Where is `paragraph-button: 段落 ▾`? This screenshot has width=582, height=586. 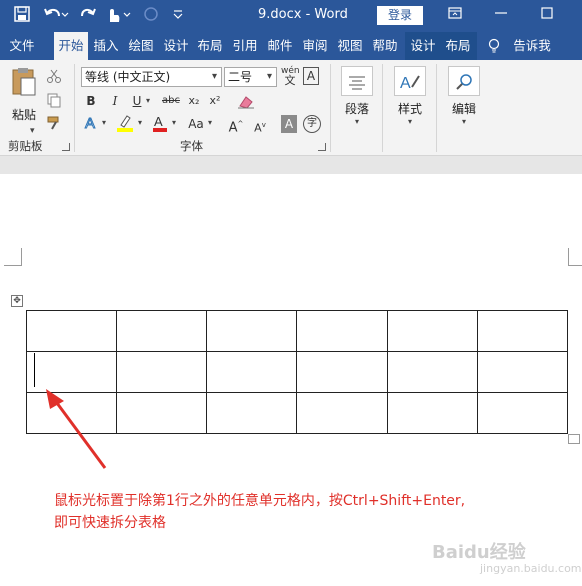
paragraph-button: 段落 ▾ is located at coordinates (357, 96).